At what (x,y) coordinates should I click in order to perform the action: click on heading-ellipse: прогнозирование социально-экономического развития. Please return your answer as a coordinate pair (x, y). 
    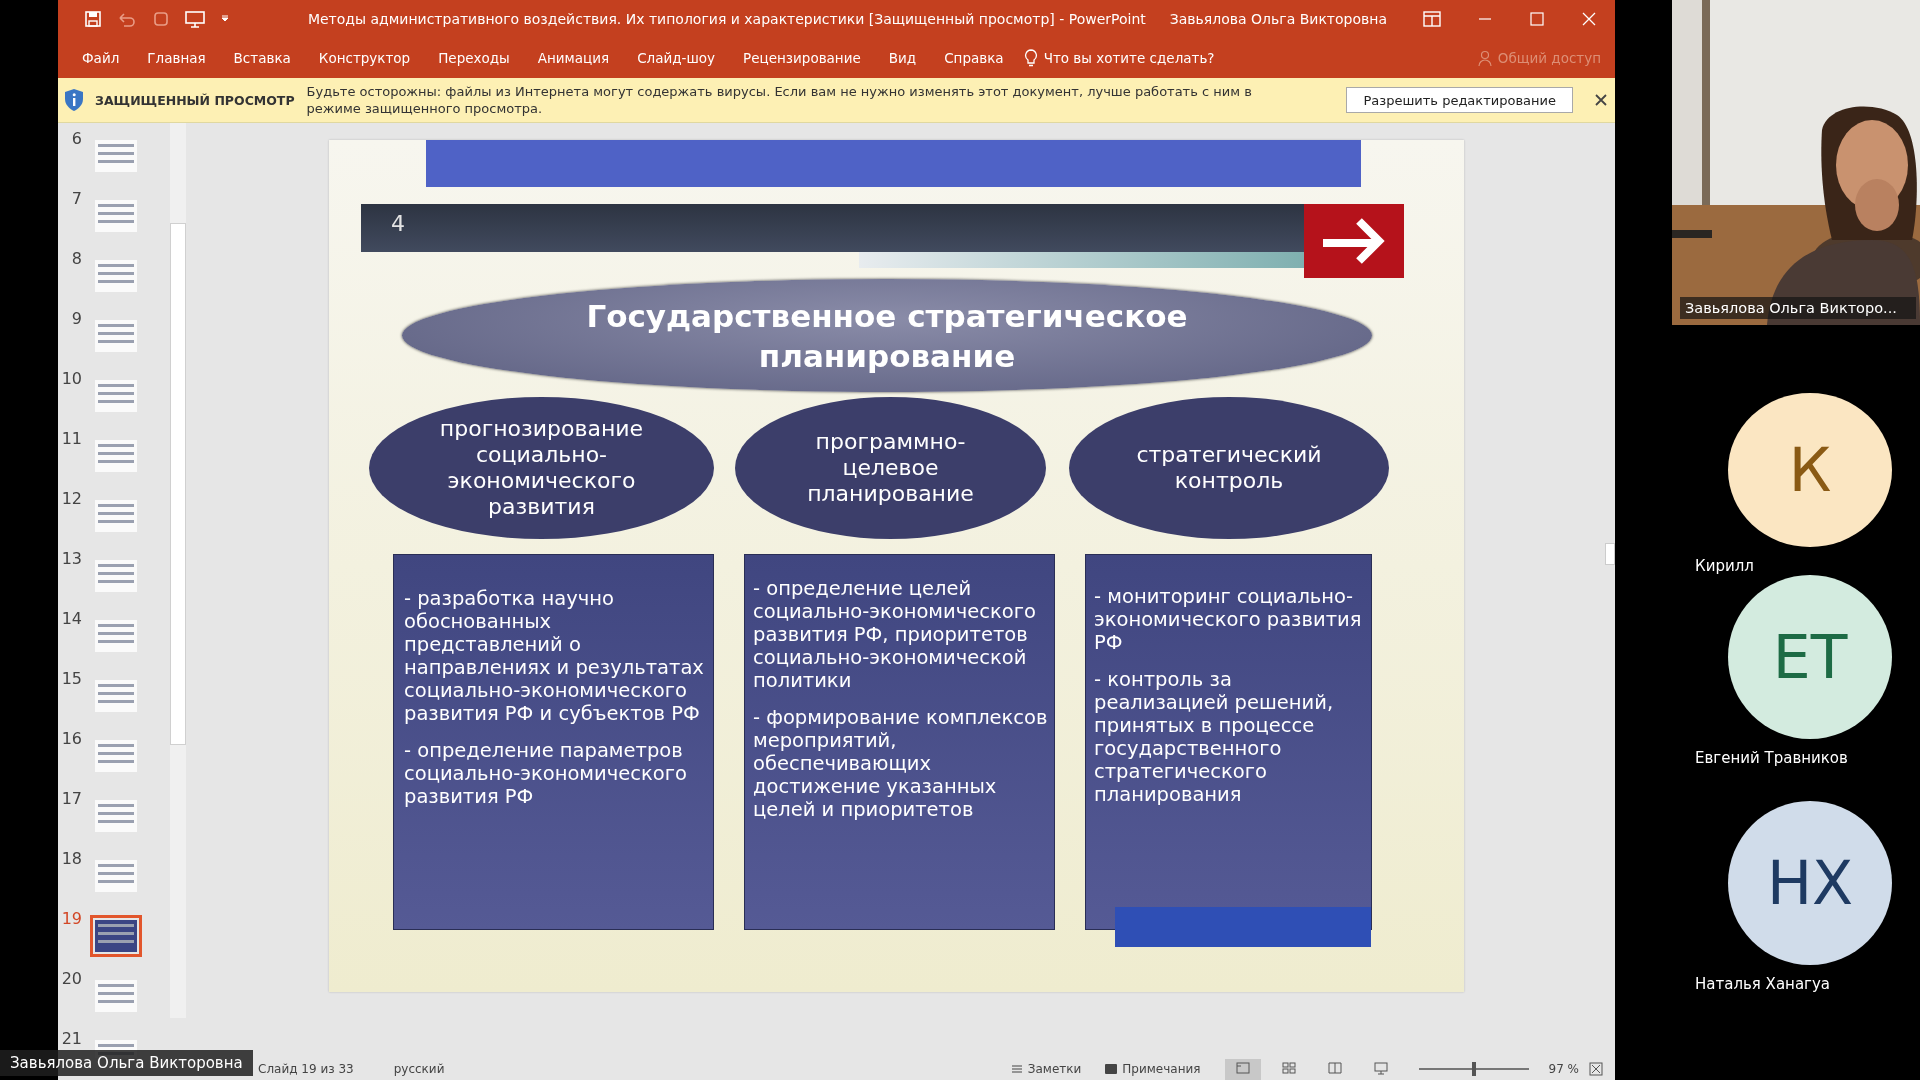
    Looking at the image, I should click on (541, 468).